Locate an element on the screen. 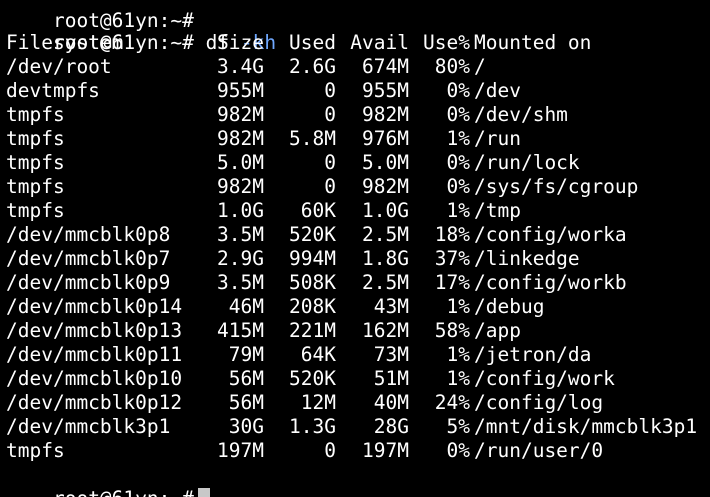  cell-mounted-on: /app is located at coordinates (497, 330).